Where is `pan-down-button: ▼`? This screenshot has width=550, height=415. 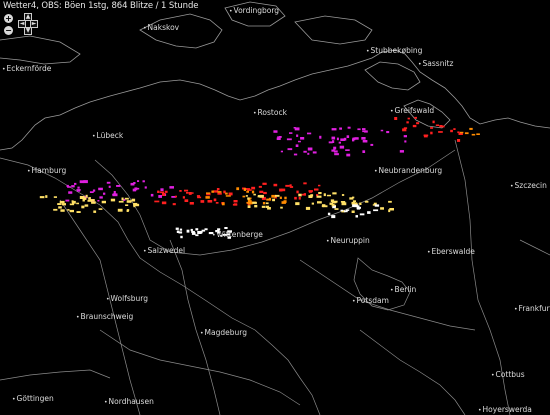 pan-down-button: ▼ is located at coordinates (28, 31).